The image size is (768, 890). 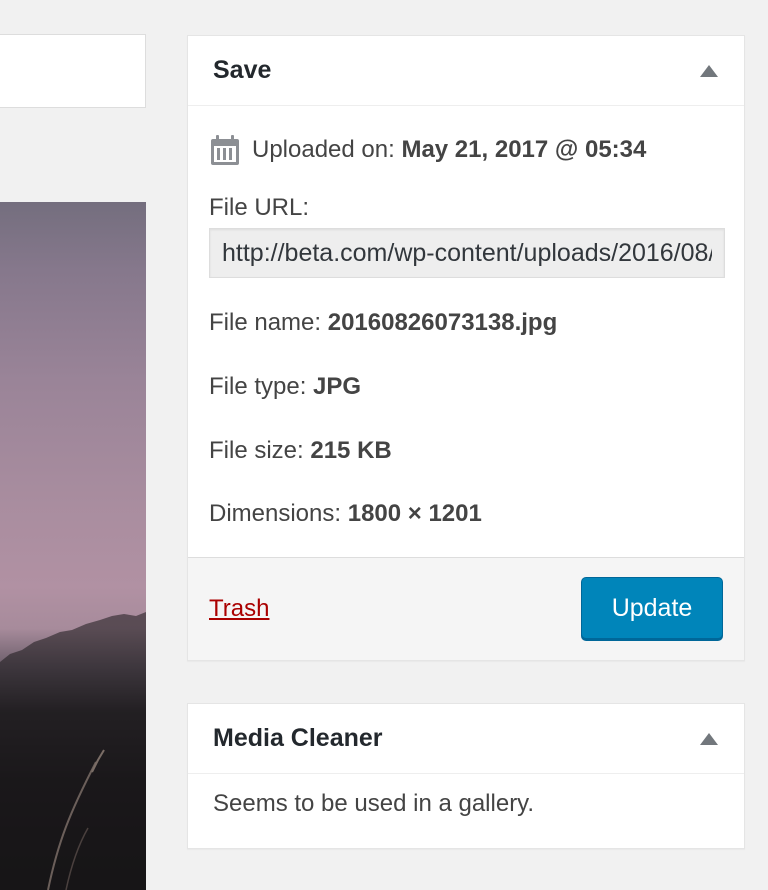 What do you see at coordinates (258, 386) in the screenshot?
I see `file-type-label: File type:` at bounding box center [258, 386].